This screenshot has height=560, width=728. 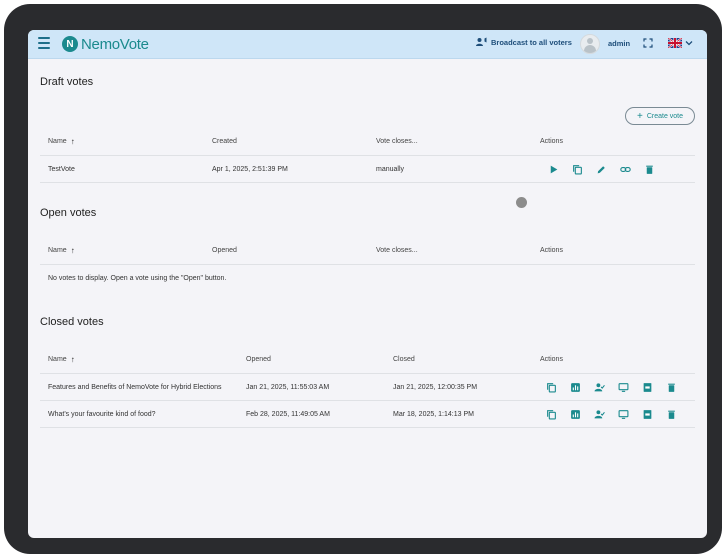 I want to click on create-vote-label: Create vote, so click(x=665, y=116).